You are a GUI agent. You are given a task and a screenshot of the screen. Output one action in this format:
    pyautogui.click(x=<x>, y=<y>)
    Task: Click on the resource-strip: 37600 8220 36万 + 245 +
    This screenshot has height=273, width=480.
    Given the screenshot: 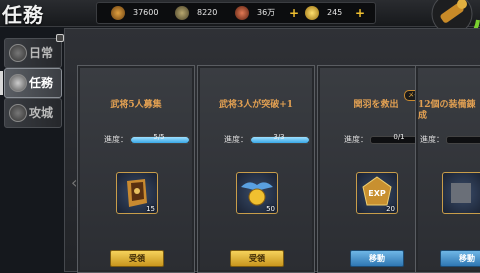 What is the action you would take?
    pyautogui.click(x=236, y=13)
    